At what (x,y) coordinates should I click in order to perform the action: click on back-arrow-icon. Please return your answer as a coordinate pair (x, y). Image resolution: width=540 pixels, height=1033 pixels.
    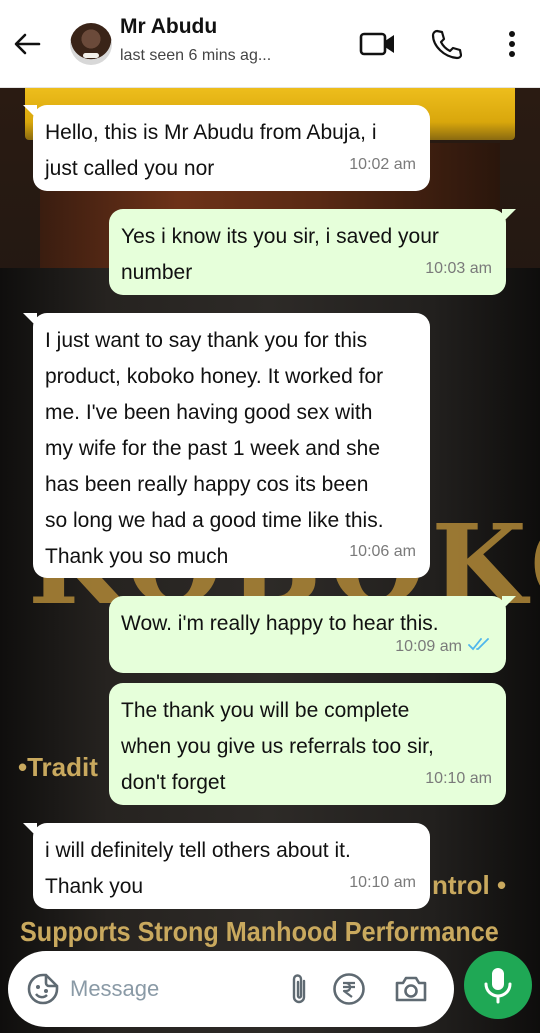
    Looking at the image, I should click on (27, 44).